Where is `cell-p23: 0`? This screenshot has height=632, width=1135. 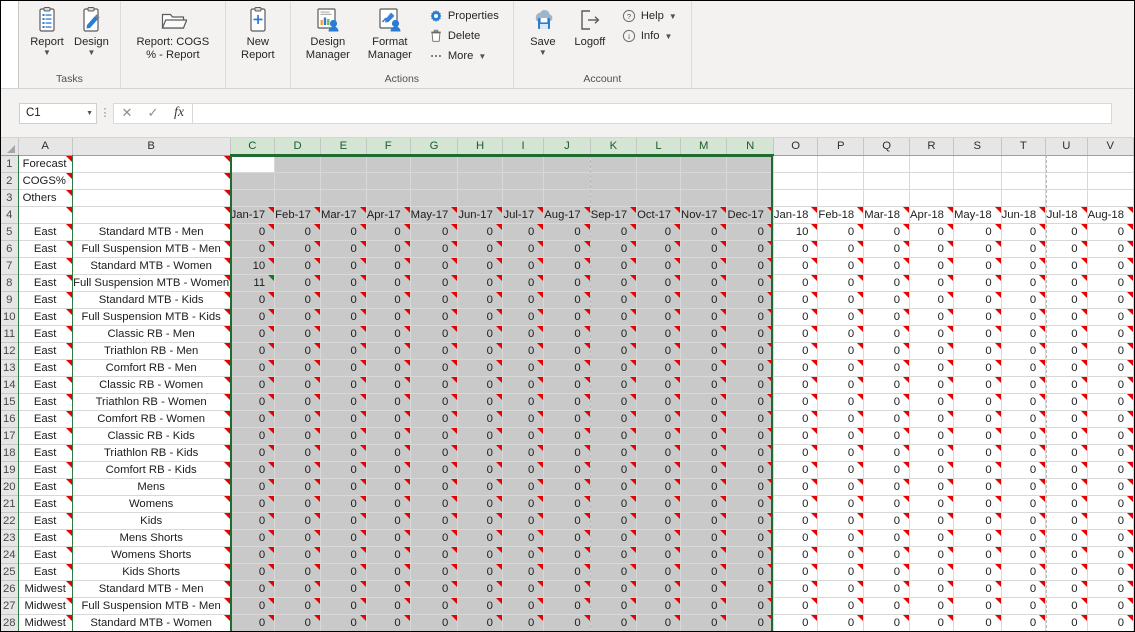 cell-p23: 0 is located at coordinates (841, 538).